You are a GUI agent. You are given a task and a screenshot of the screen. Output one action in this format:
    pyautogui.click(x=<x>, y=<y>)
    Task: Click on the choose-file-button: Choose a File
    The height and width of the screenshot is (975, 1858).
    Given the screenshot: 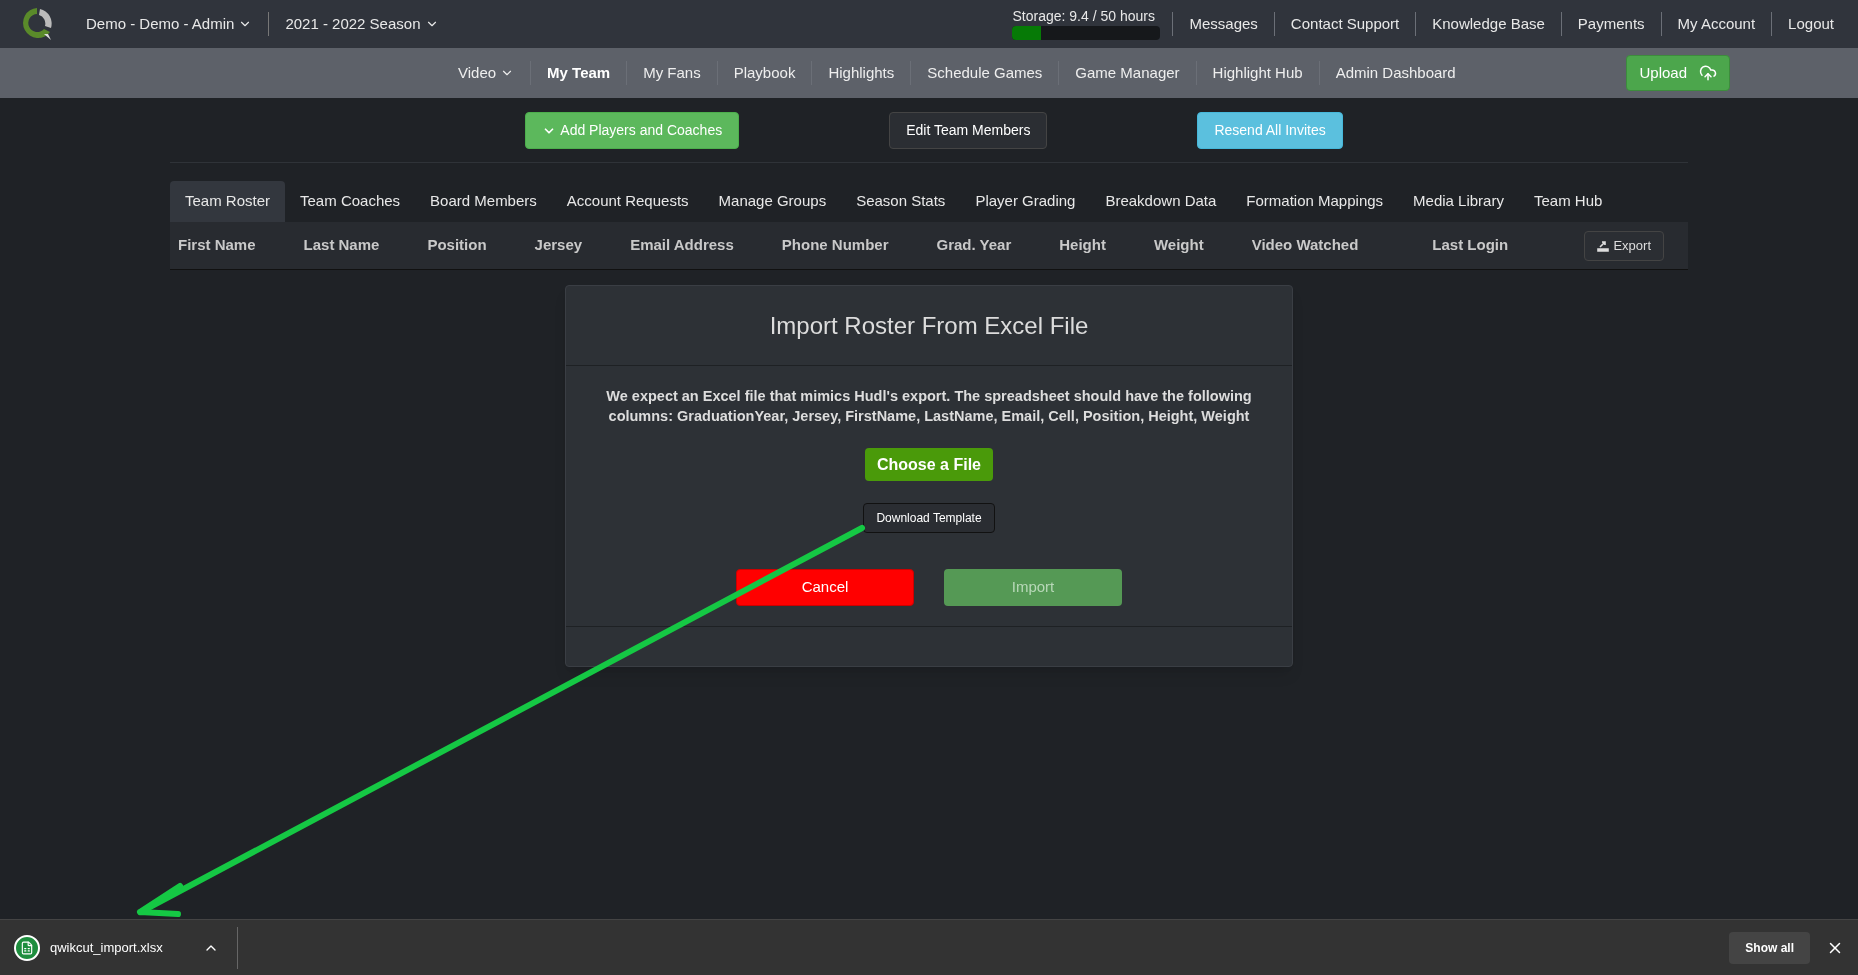 What is the action you would take?
    pyautogui.click(x=929, y=464)
    